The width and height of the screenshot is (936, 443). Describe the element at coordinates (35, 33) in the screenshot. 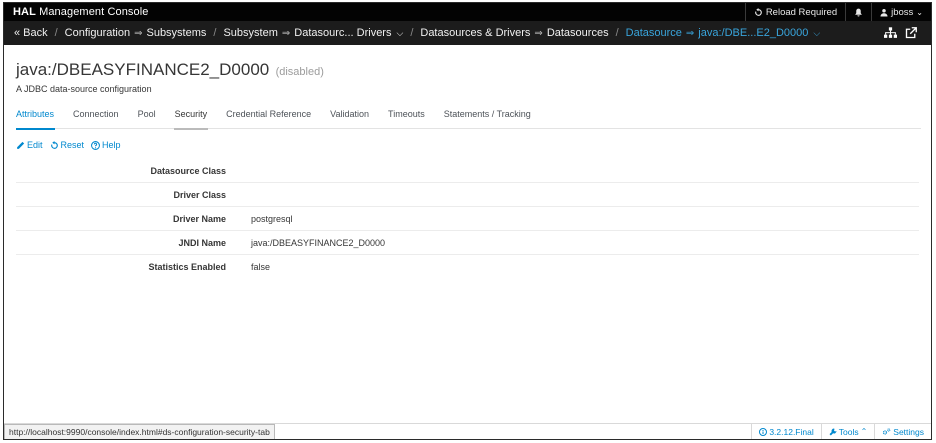

I see `back-label: Back` at that location.